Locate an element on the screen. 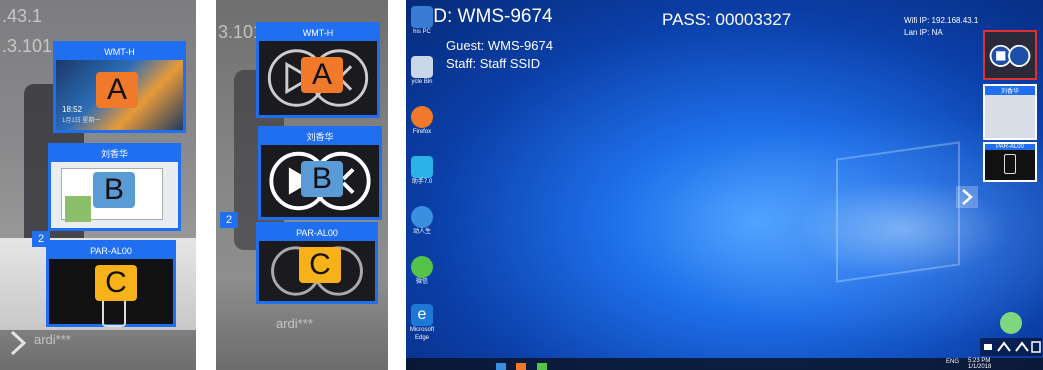 The image size is (1043, 370). cast-placeholder-icon is located at coordinates (1010, 56).